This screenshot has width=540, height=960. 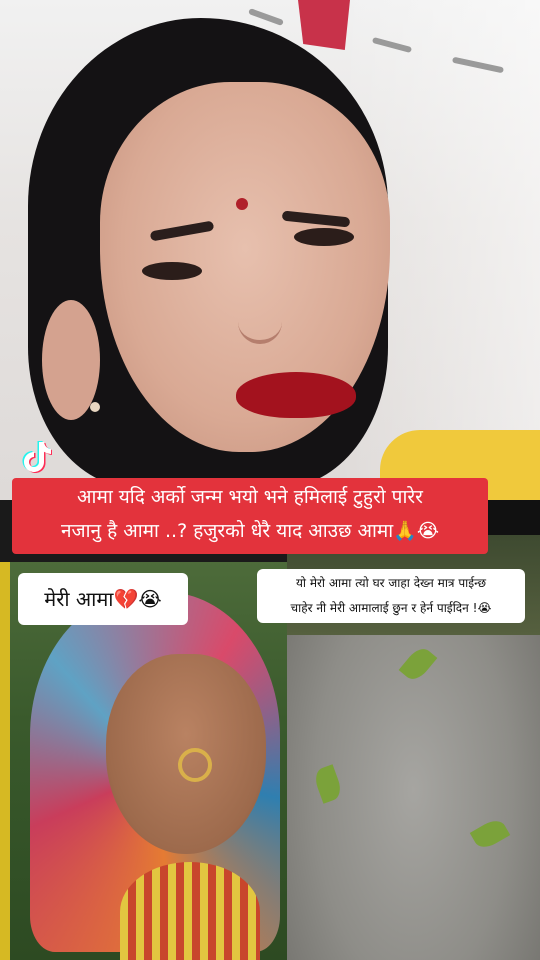 What do you see at coordinates (95, 407) in the screenshot?
I see `earring` at bounding box center [95, 407].